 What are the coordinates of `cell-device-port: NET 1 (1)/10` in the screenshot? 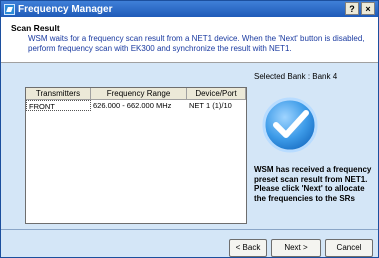 It's located at (210, 105).